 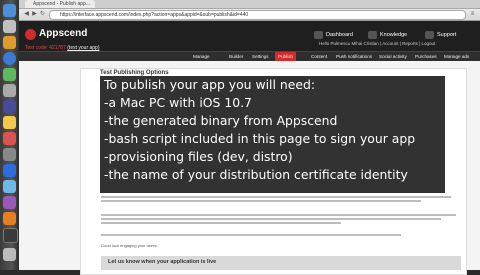 I want to click on reload-icon: ↻, so click(x=42, y=14).